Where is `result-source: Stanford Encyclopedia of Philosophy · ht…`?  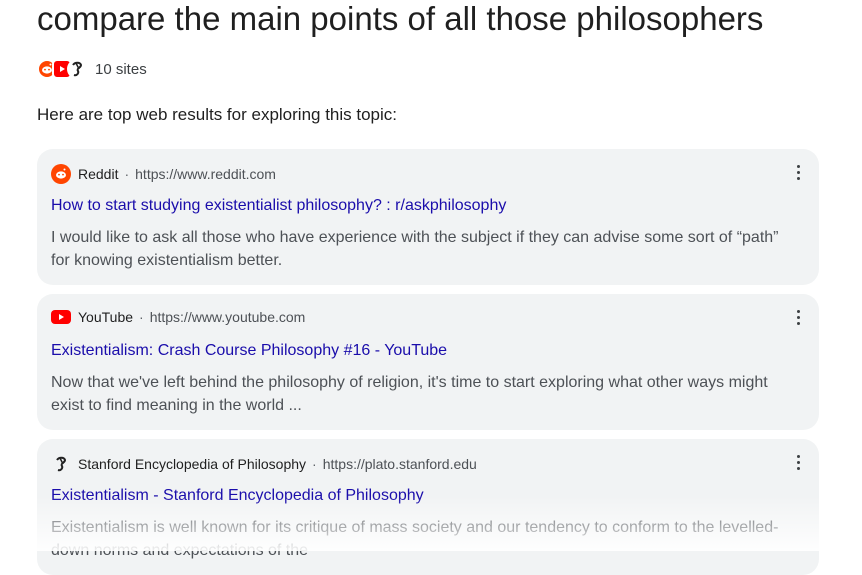 result-source: Stanford Encyclopedia of Philosophy · ht… is located at coordinates (264, 464).